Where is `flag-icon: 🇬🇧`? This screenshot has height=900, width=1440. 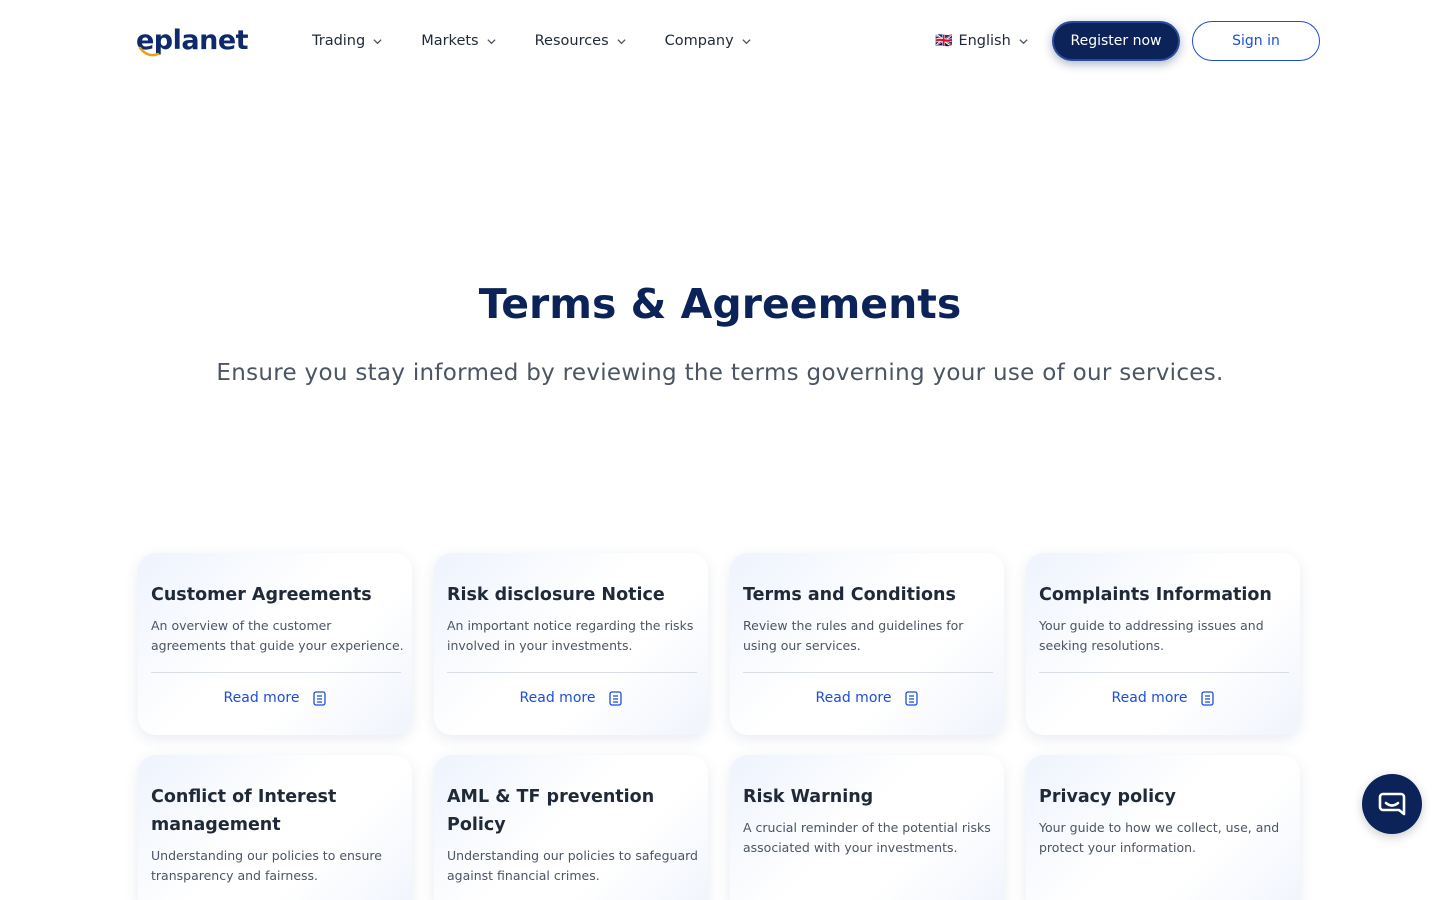
flag-icon: 🇬🇧 is located at coordinates (944, 41).